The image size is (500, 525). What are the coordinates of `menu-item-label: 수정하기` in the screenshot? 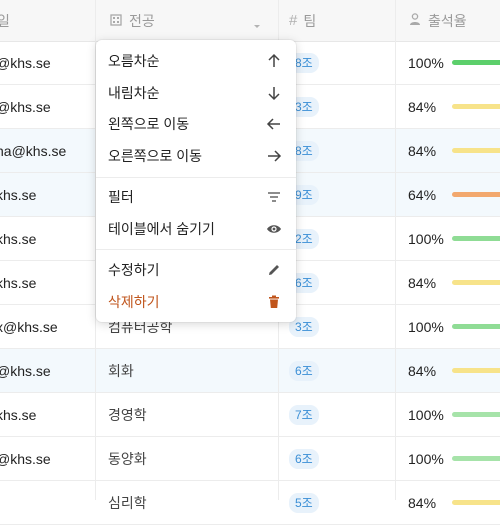 It's located at (134, 270).